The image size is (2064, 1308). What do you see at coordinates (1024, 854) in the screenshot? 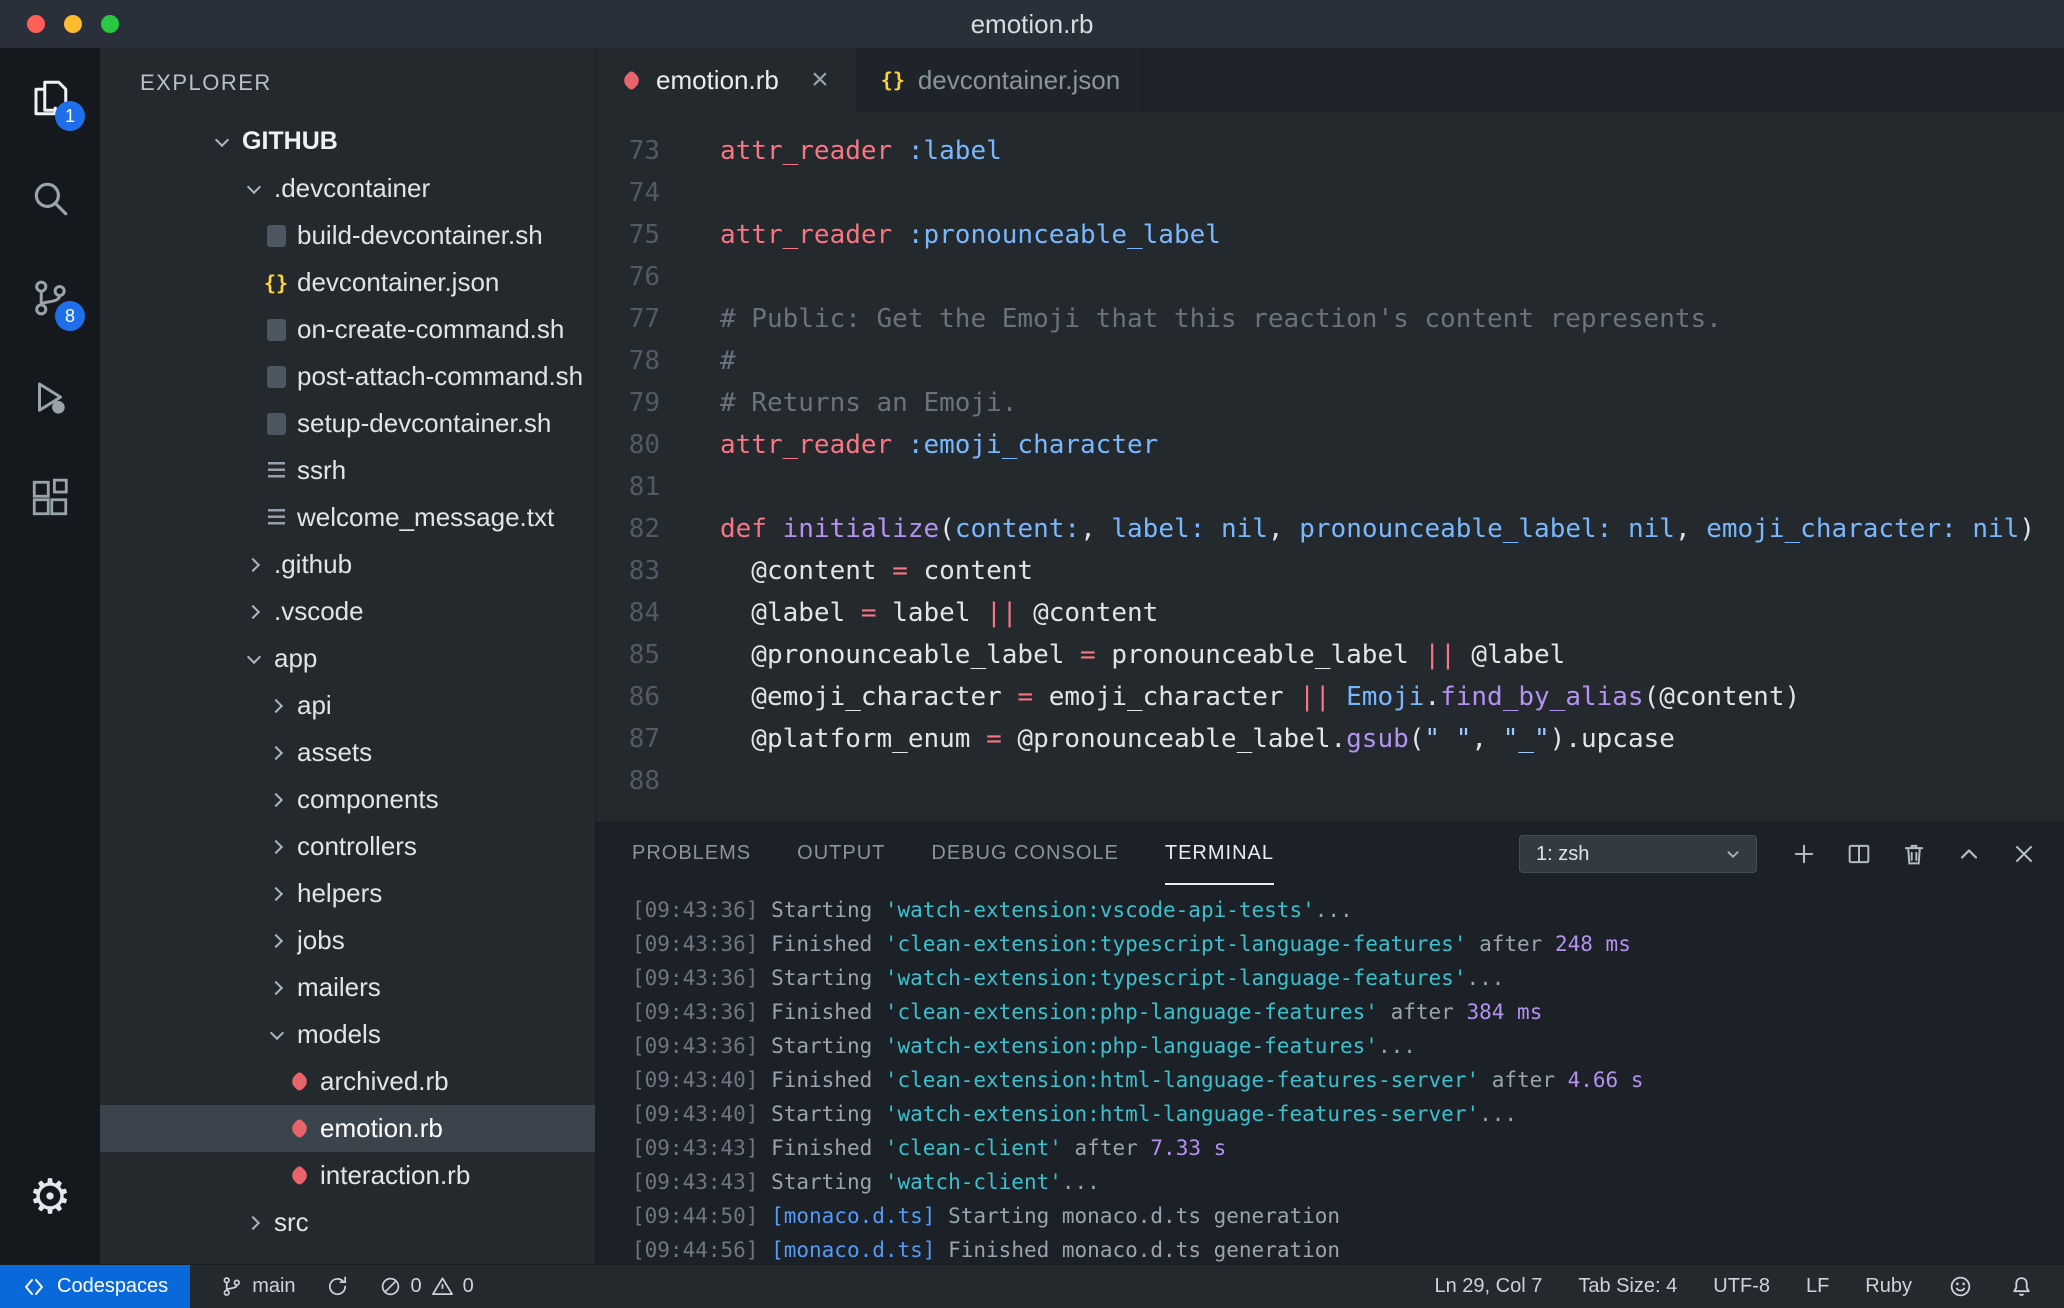
I see `panel-tab-debug-console: DEBUG CONSOLE` at bounding box center [1024, 854].